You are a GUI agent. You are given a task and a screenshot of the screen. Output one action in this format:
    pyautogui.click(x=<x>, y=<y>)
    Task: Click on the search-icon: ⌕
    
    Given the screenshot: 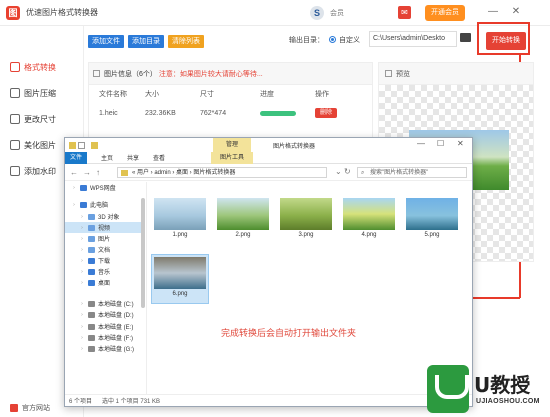 What is the action you would take?
    pyautogui.click(x=363, y=173)
    